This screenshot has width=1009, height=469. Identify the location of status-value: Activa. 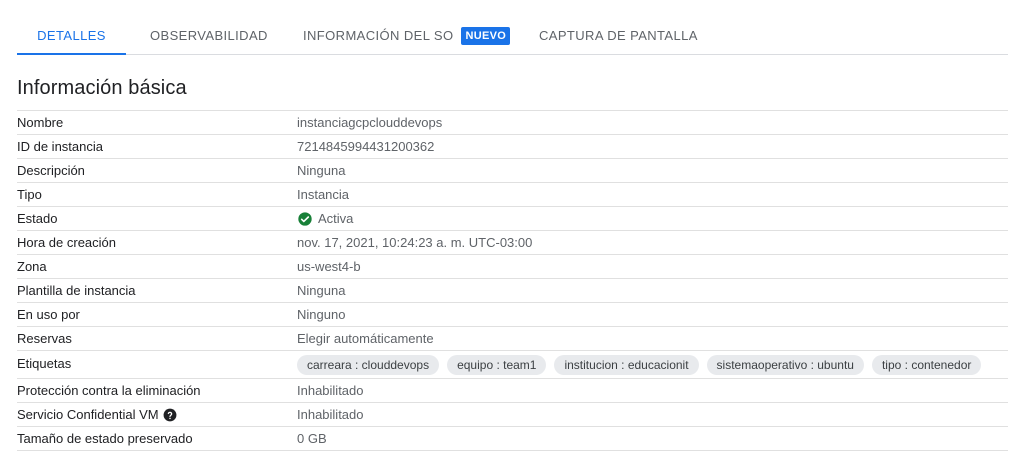
(325, 219).